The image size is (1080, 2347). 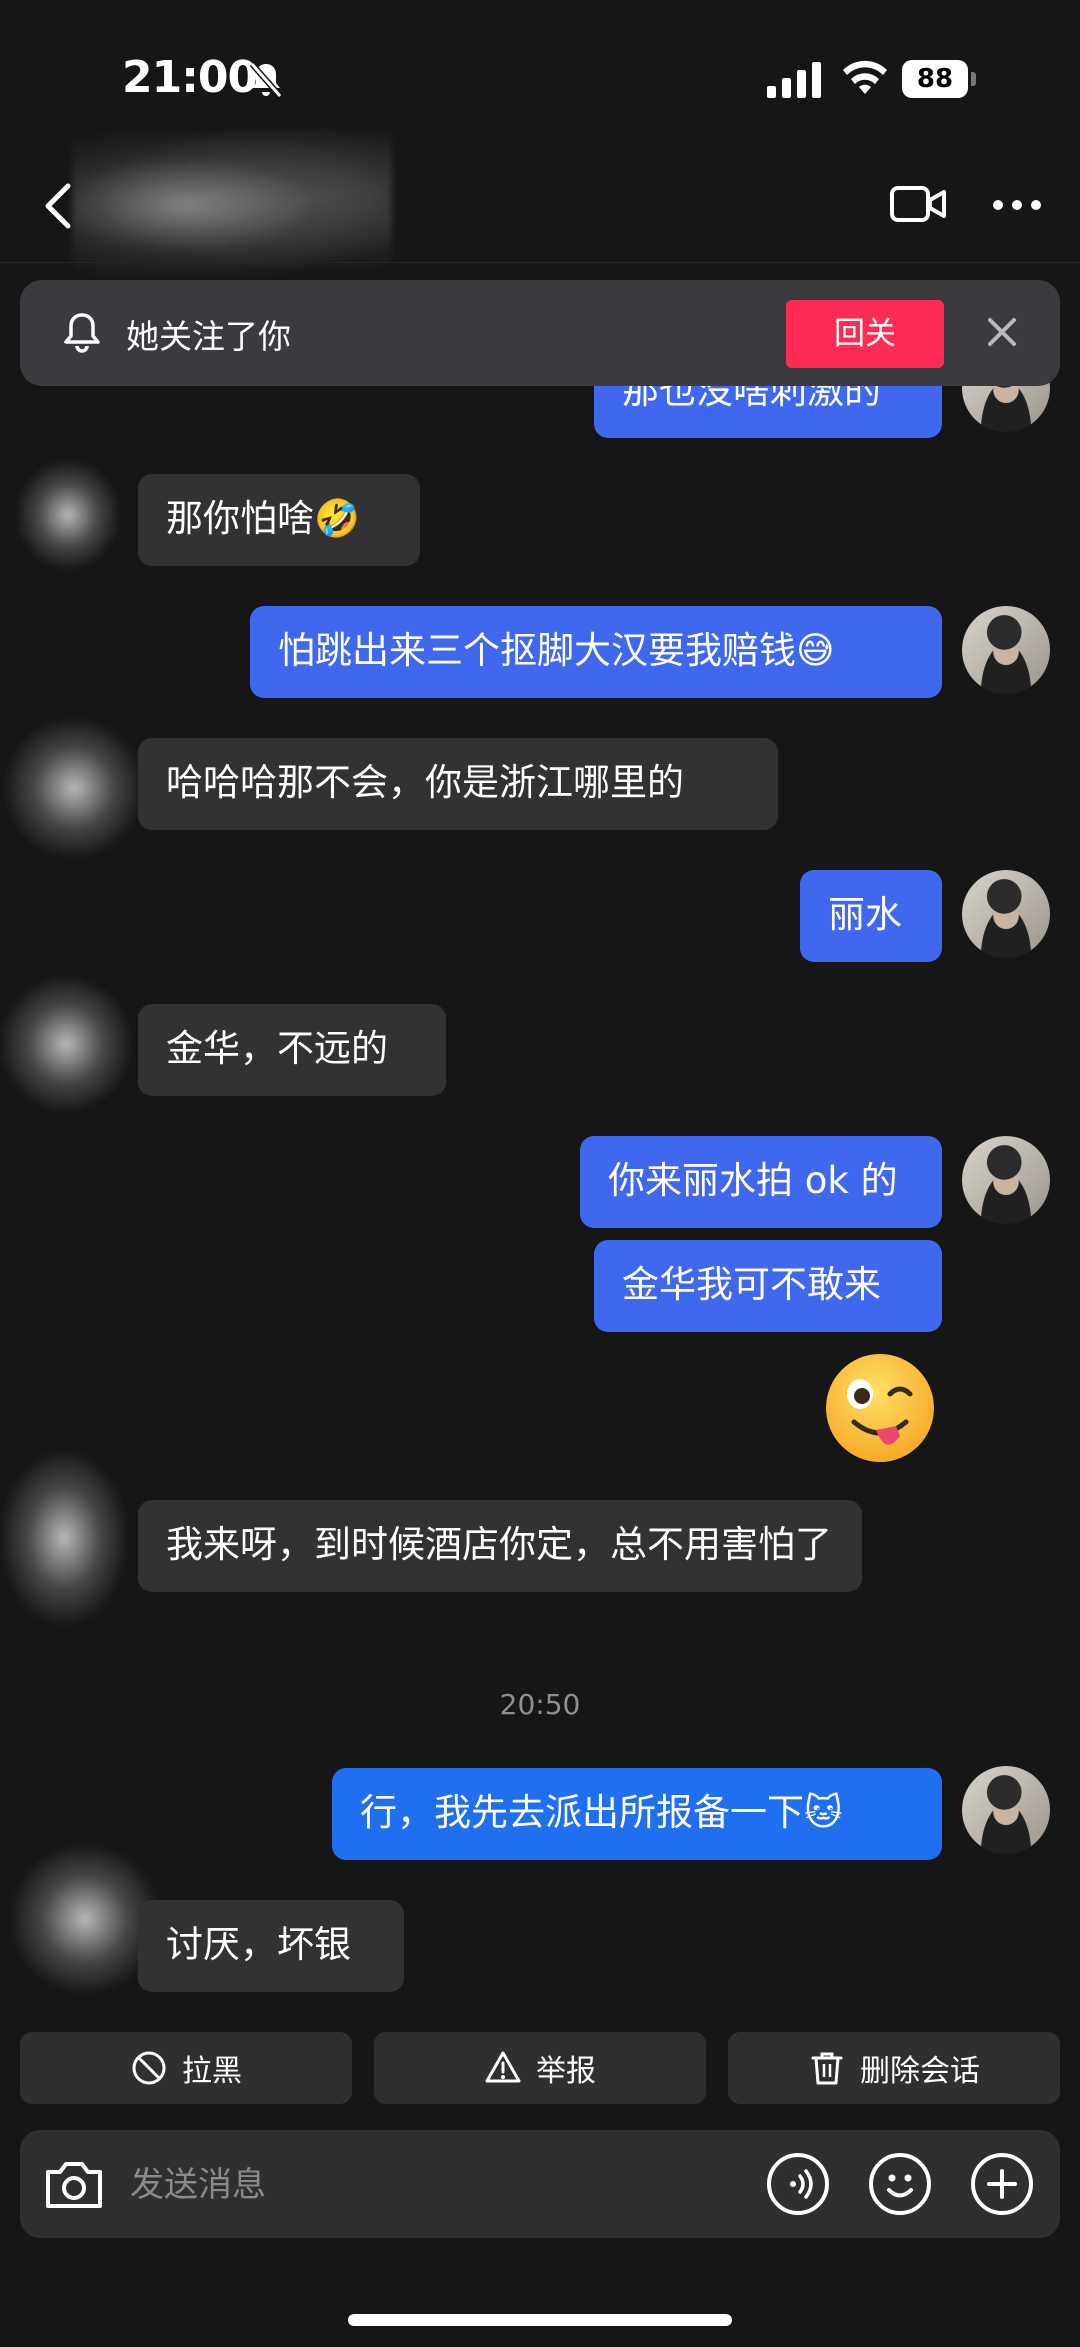 What do you see at coordinates (212, 2071) in the screenshot?
I see `block-label: 拉黑` at bounding box center [212, 2071].